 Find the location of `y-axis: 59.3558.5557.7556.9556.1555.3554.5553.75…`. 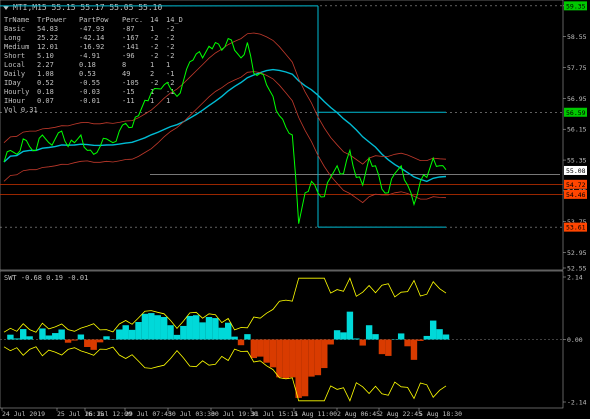

y-axis: 59.3558.5557.7556.9556.1555.3554.5553.75… is located at coordinates (575, 137).